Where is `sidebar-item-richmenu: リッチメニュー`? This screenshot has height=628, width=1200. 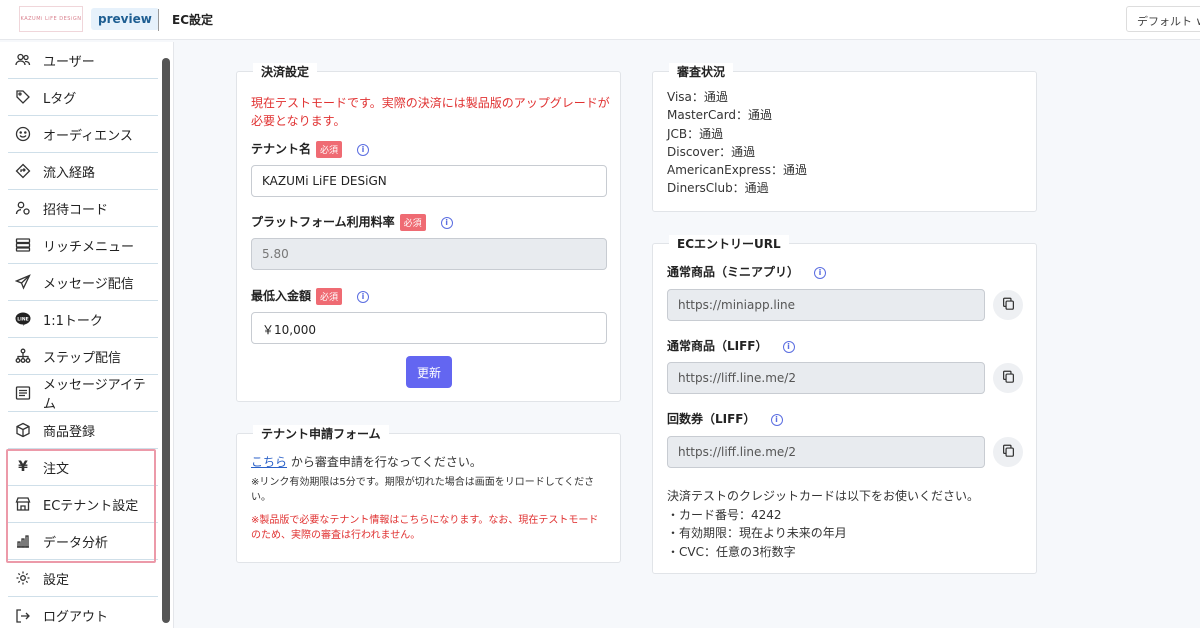 sidebar-item-richmenu: リッチメニュー is located at coordinates (83, 245).